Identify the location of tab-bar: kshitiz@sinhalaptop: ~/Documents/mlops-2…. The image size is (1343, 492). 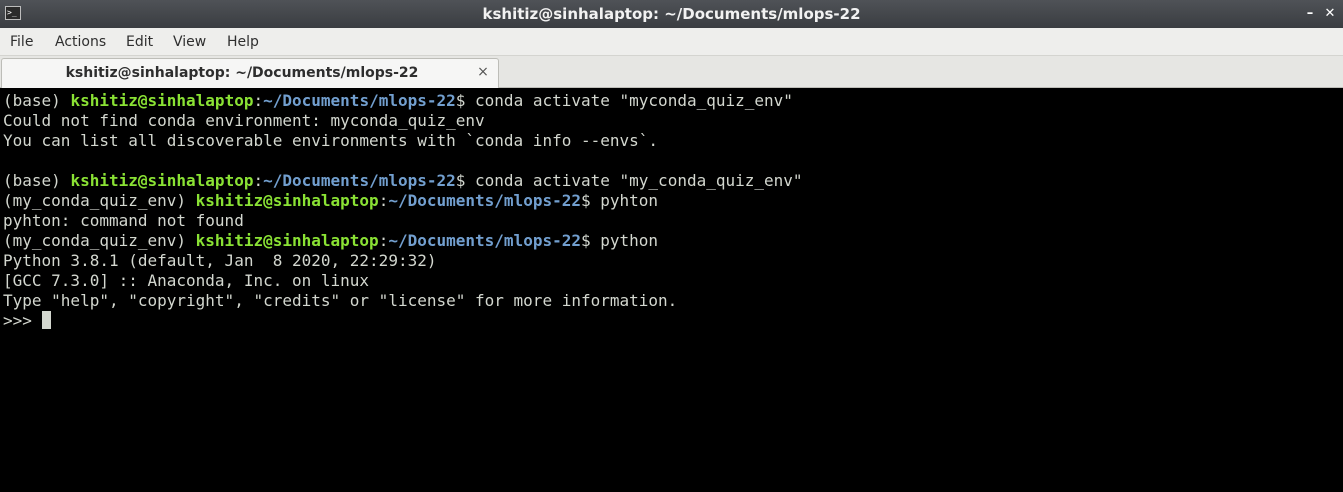
(671, 72).